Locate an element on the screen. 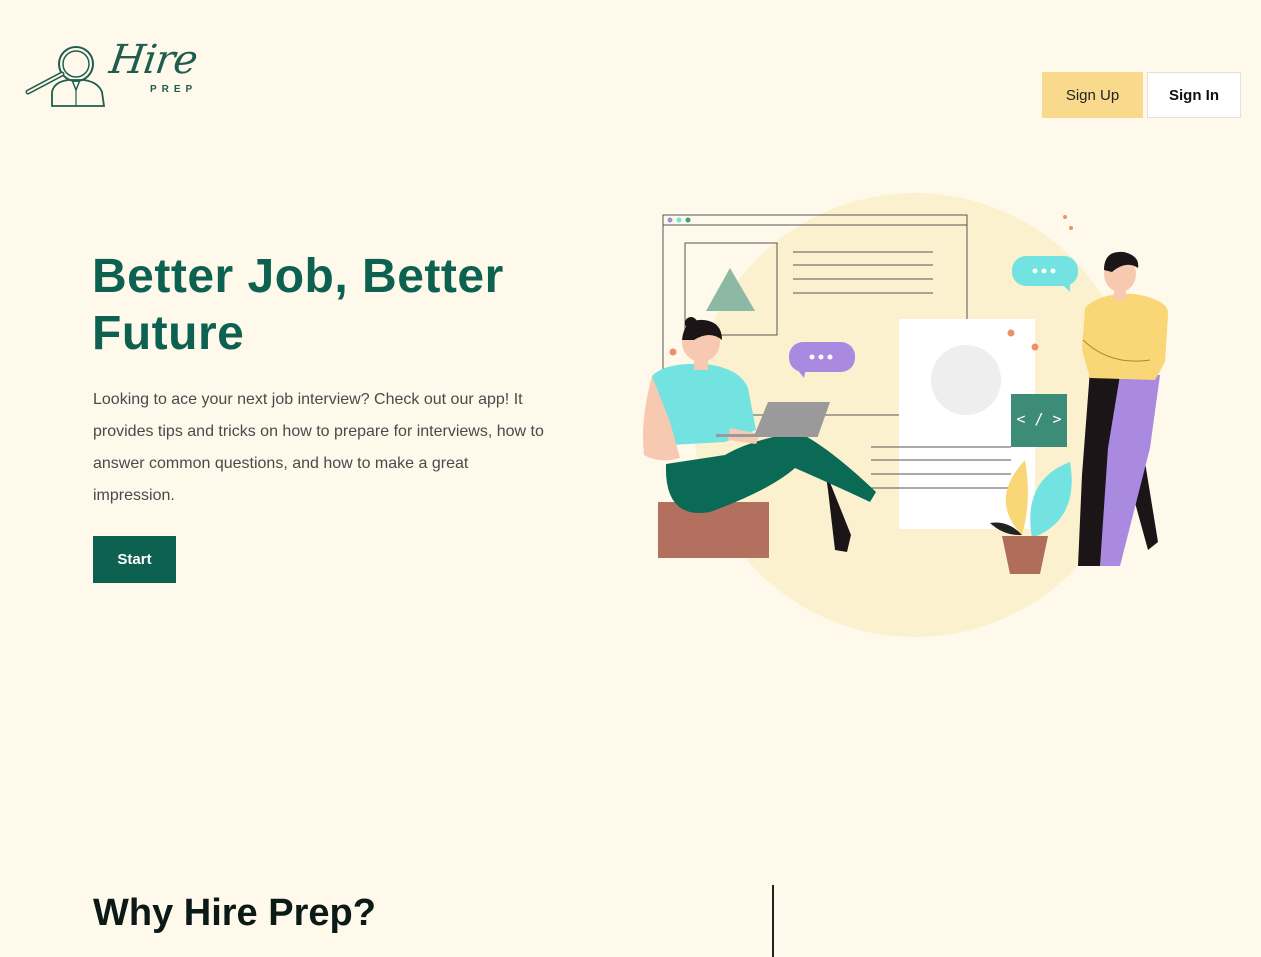 The image size is (1261, 957). auth-nav: Sign Up Sign In is located at coordinates (1141, 95).